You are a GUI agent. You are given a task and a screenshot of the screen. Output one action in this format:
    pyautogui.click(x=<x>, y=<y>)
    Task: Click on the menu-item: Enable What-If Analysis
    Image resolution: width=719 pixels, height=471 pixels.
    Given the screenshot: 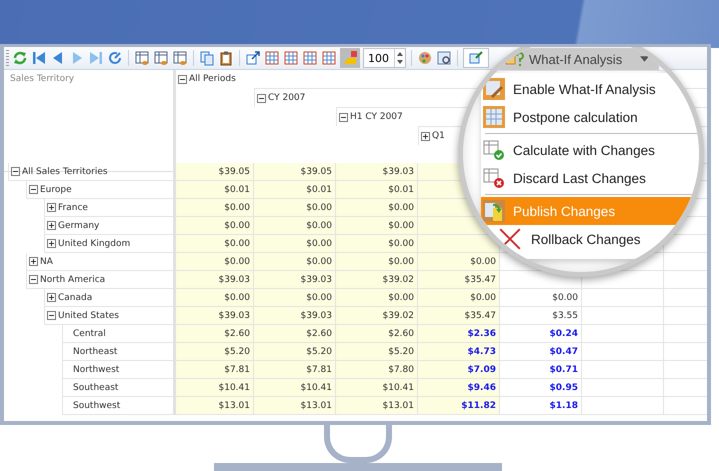 What is the action you would take?
    pyautogui.click(x=590, y=89)
    